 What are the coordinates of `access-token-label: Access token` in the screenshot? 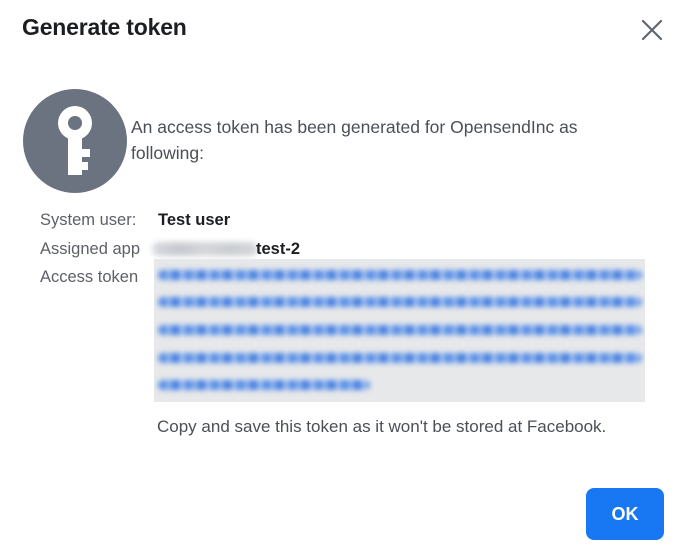 It's located at (89, 277).